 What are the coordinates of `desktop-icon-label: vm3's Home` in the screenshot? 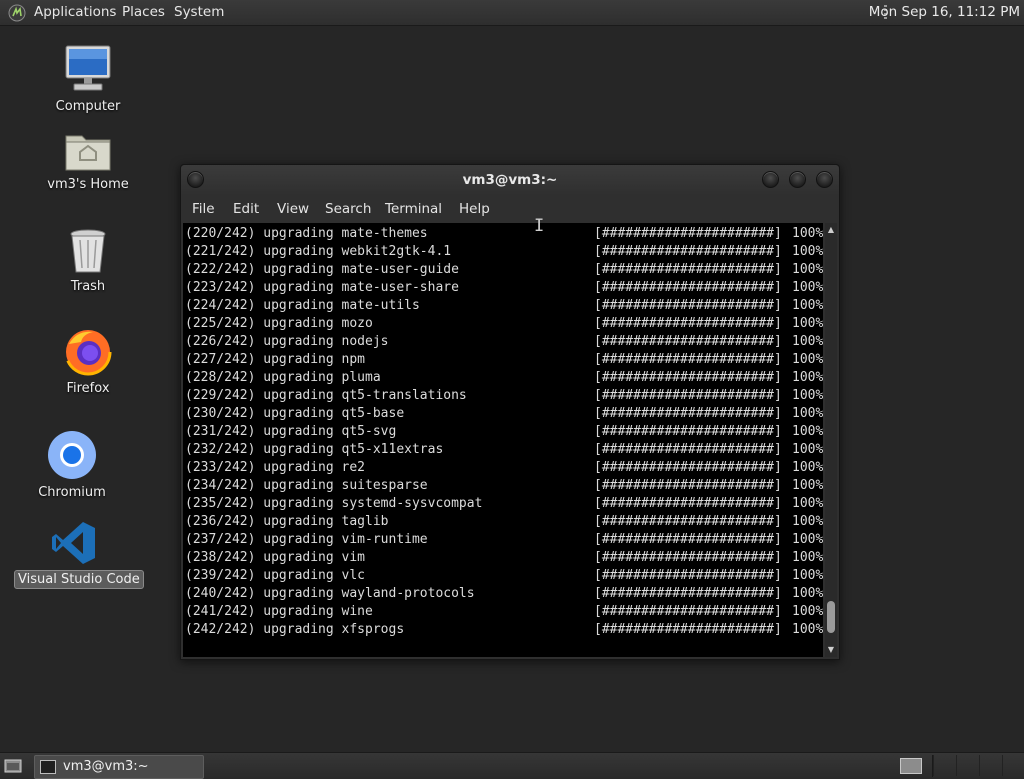 It's located at (88, 184).